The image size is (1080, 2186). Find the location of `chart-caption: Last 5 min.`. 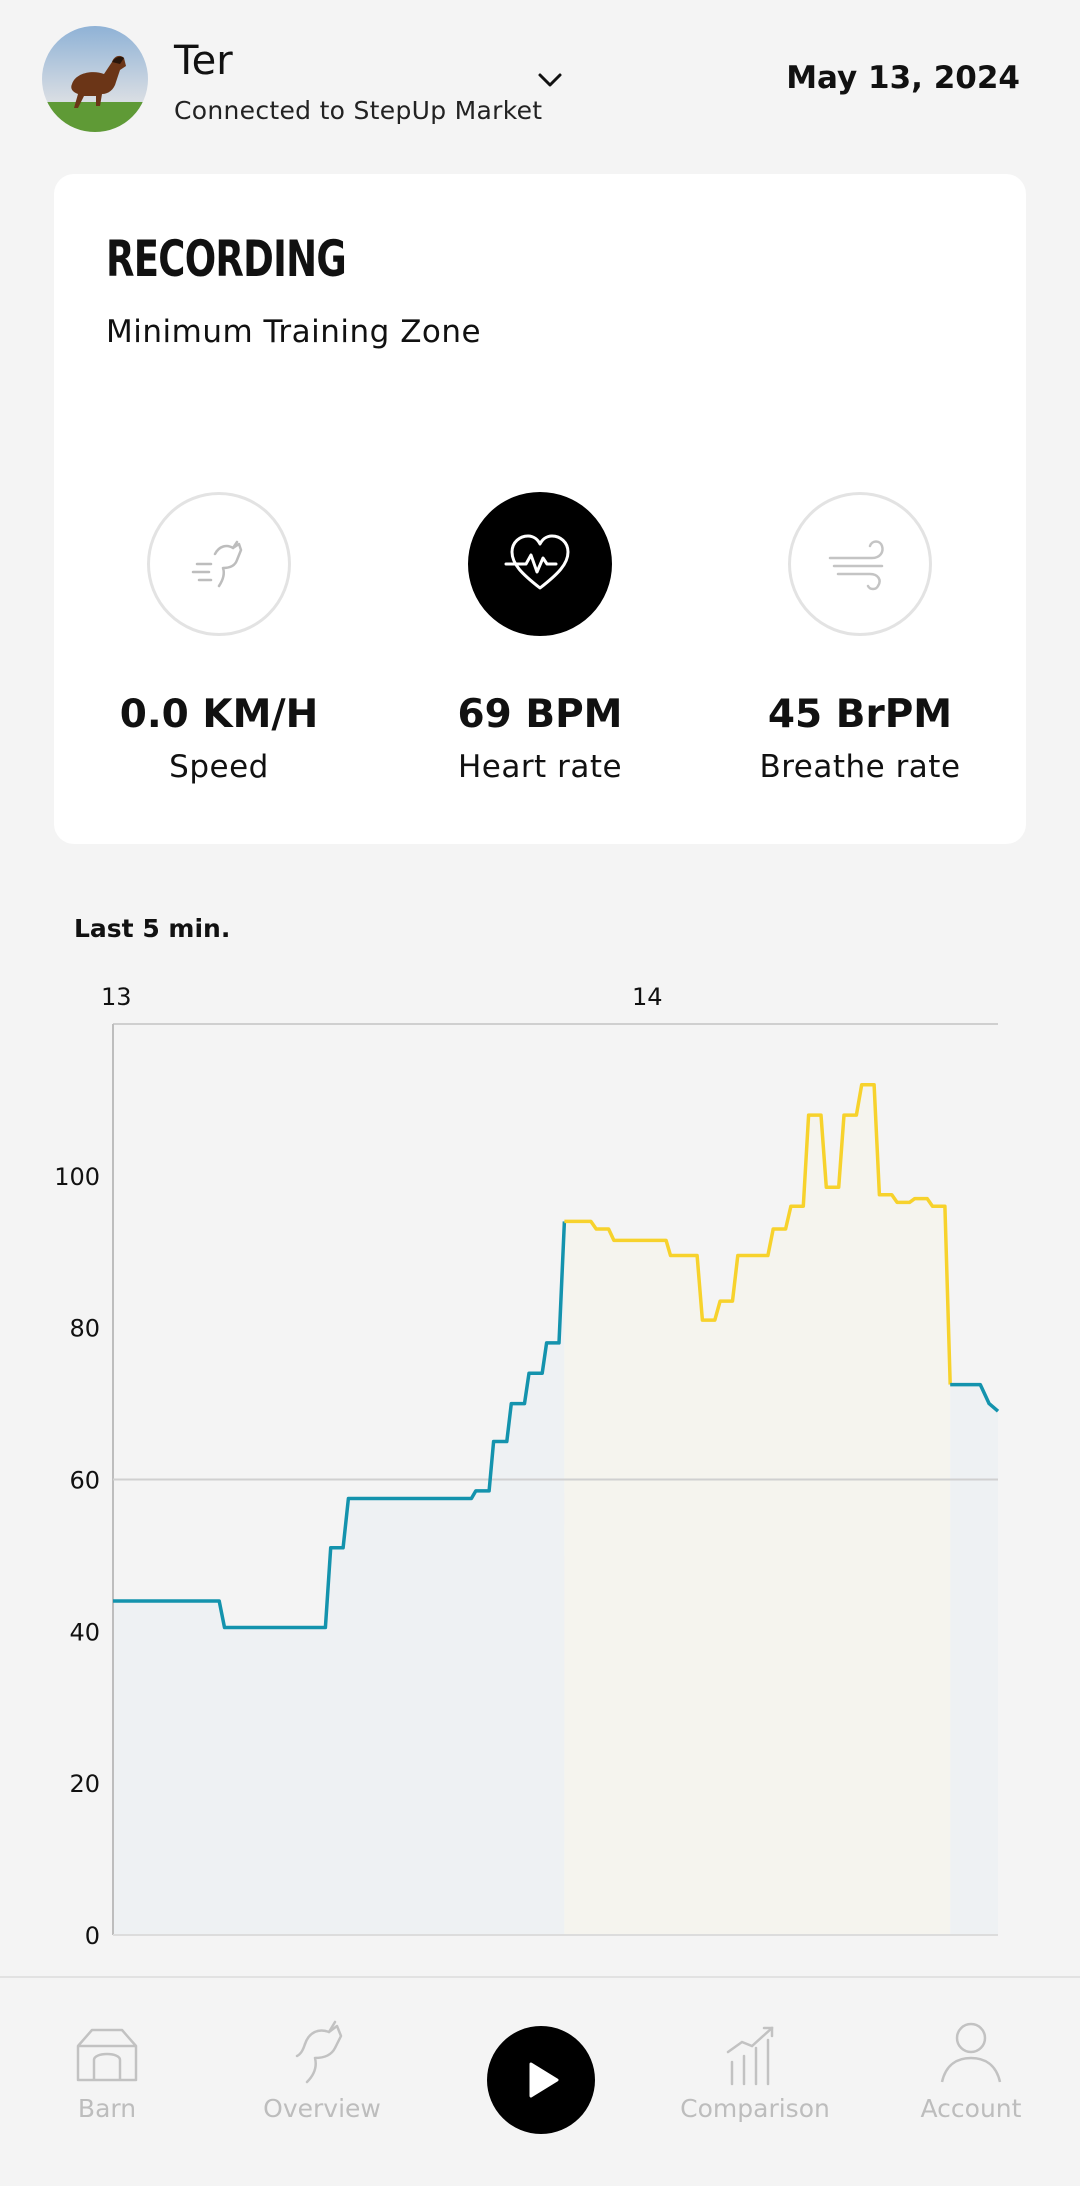

chart-caption: Last 5 min. is located at coordinates (152, 928).